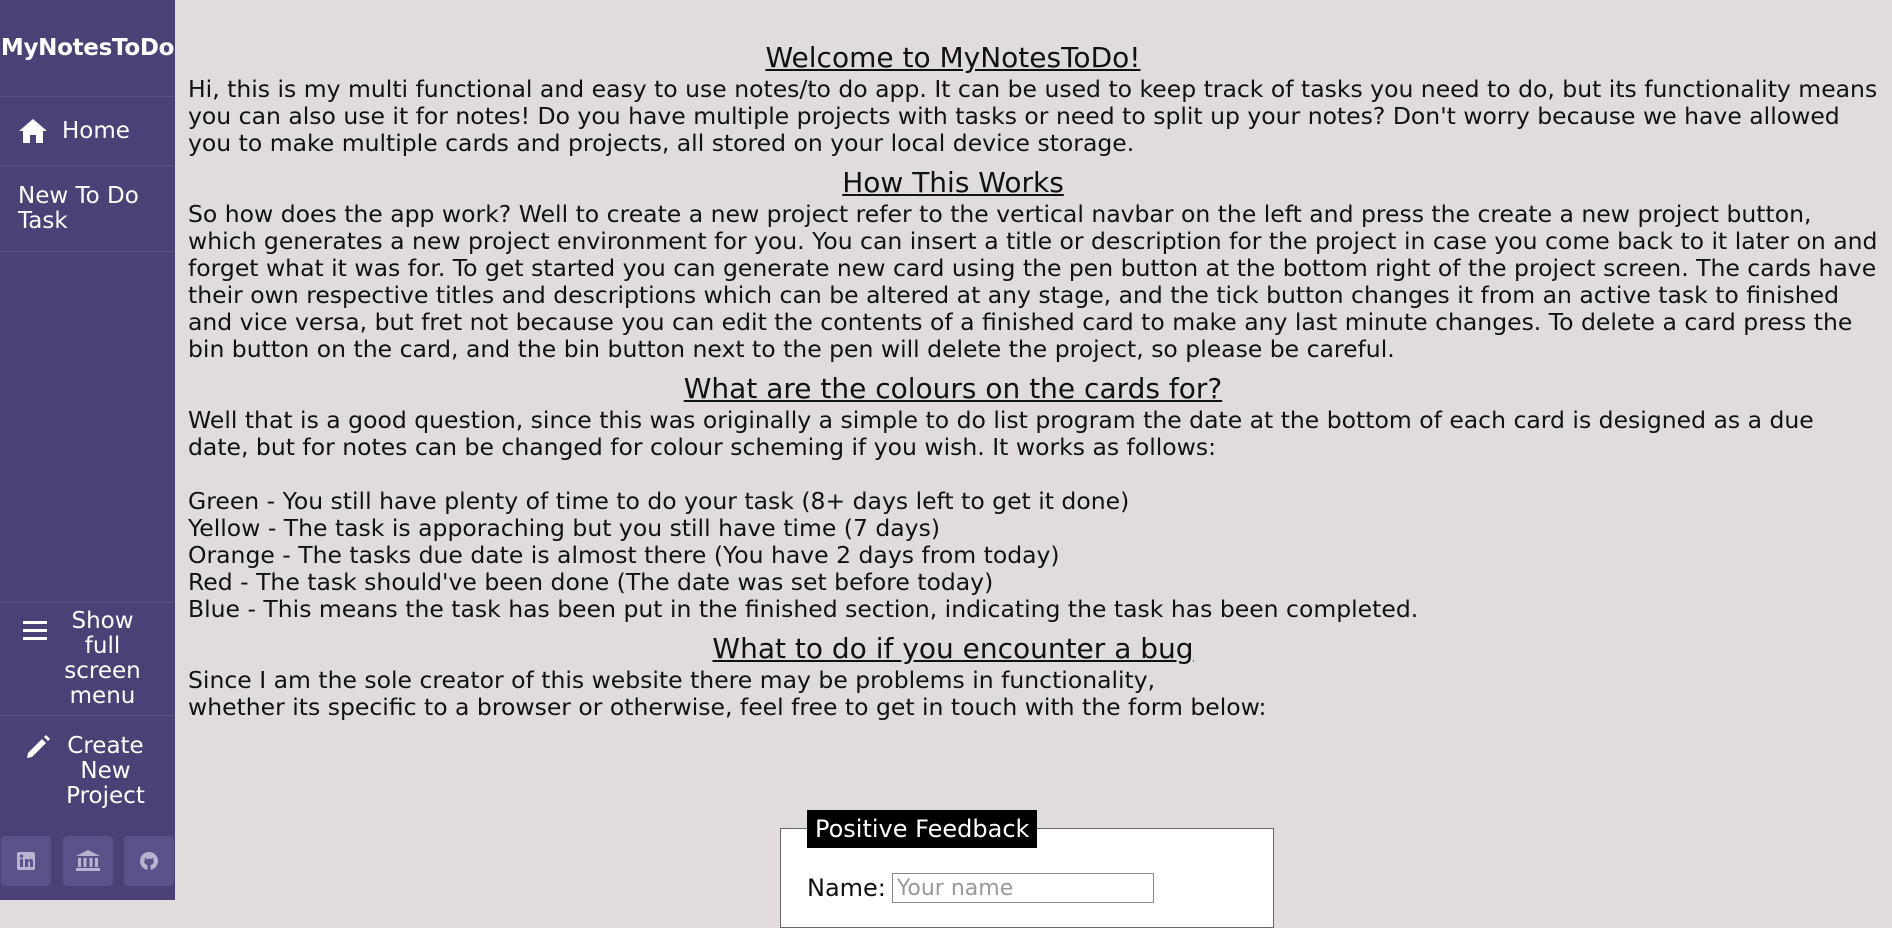 This screenshot has width=1892, height=928. Describe the element at coordinates (1027, 869) in the screenshot. I see `feedback-form: Positive Feedback Name:` at that location.